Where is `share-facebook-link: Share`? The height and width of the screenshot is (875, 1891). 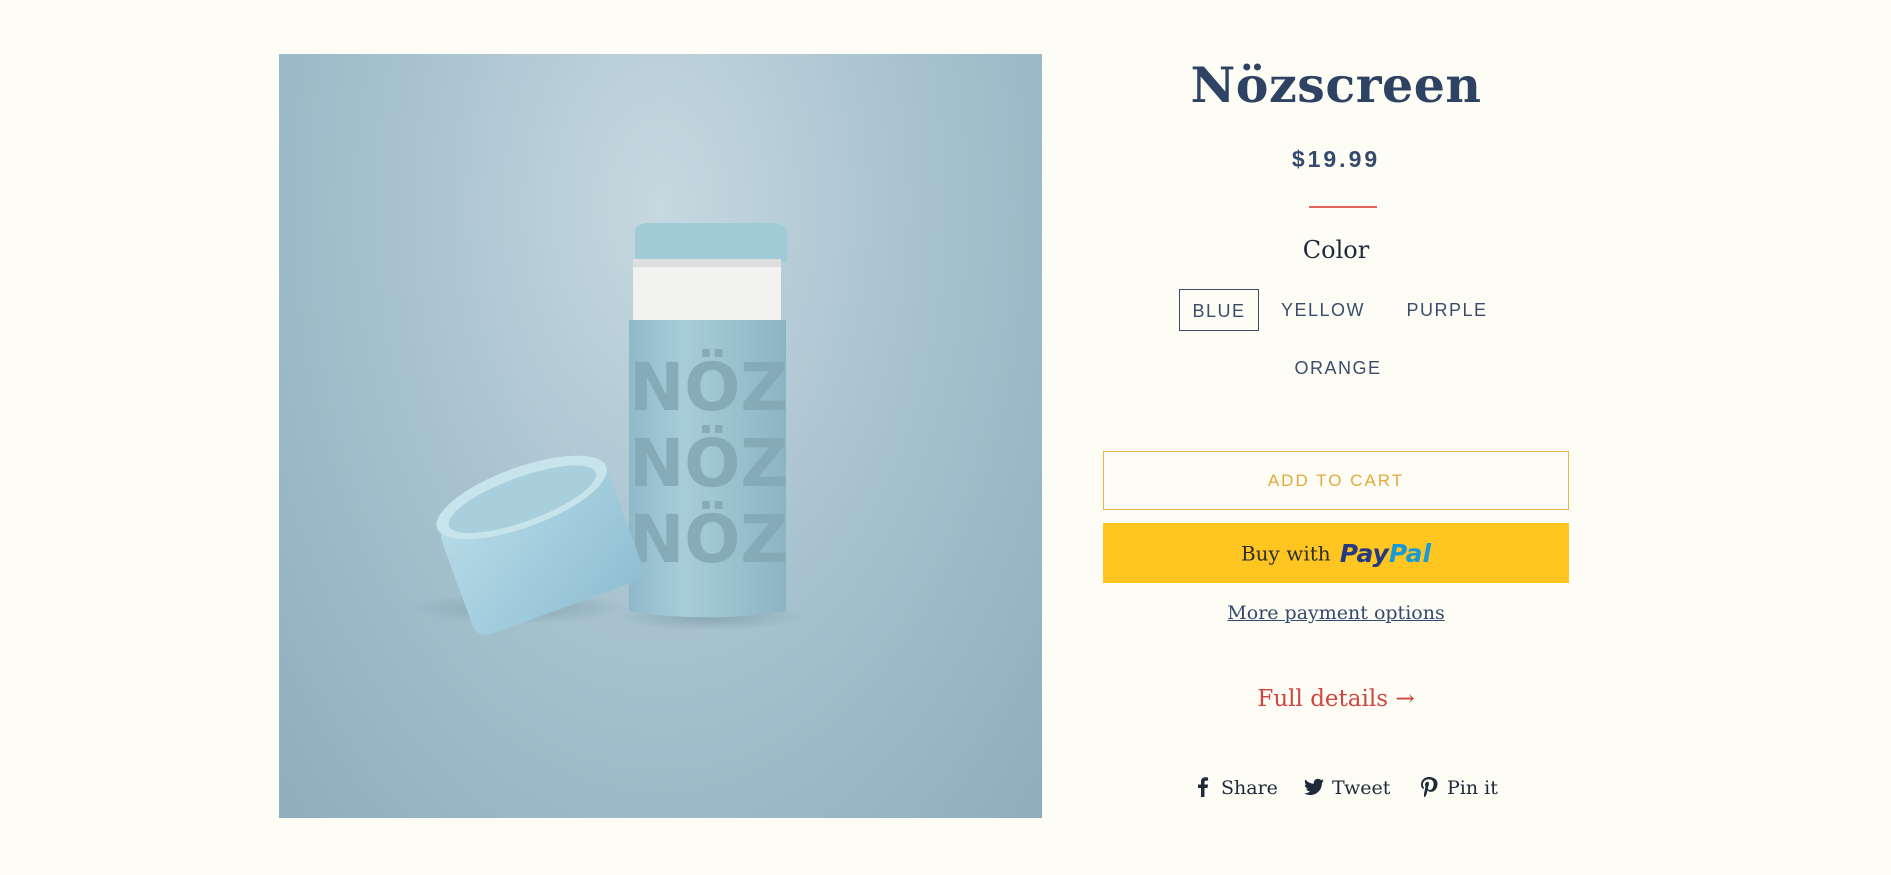 share-facebook-link: Share is located at coordinates (1235, 788).